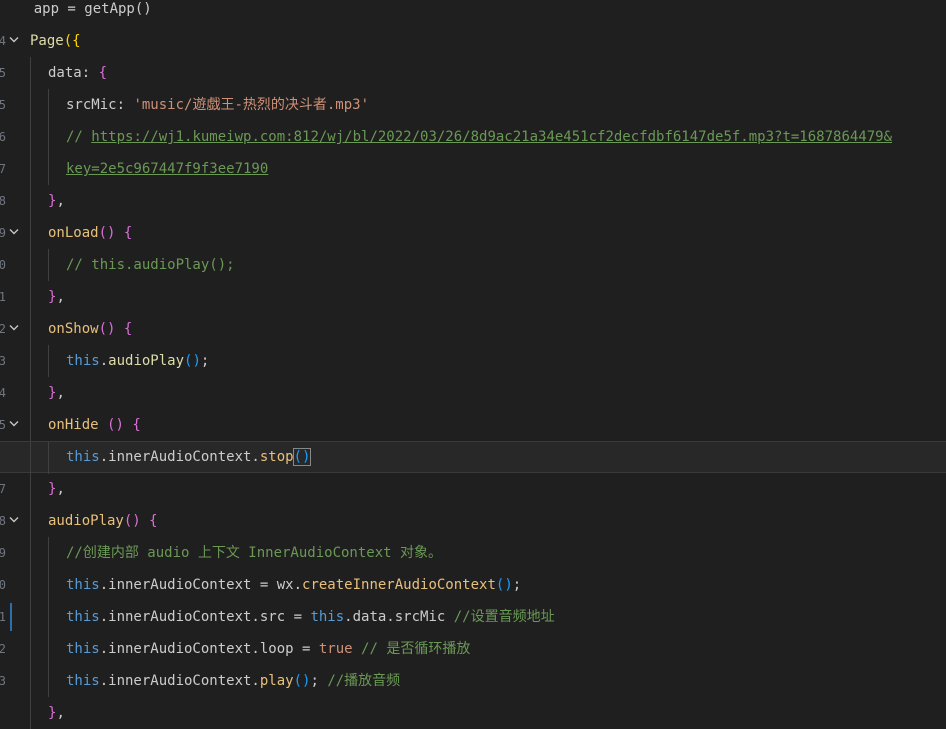 The height and width of the screenshot is (729, 946). I want to click on code-line-data-close: },, so click(473, 201).